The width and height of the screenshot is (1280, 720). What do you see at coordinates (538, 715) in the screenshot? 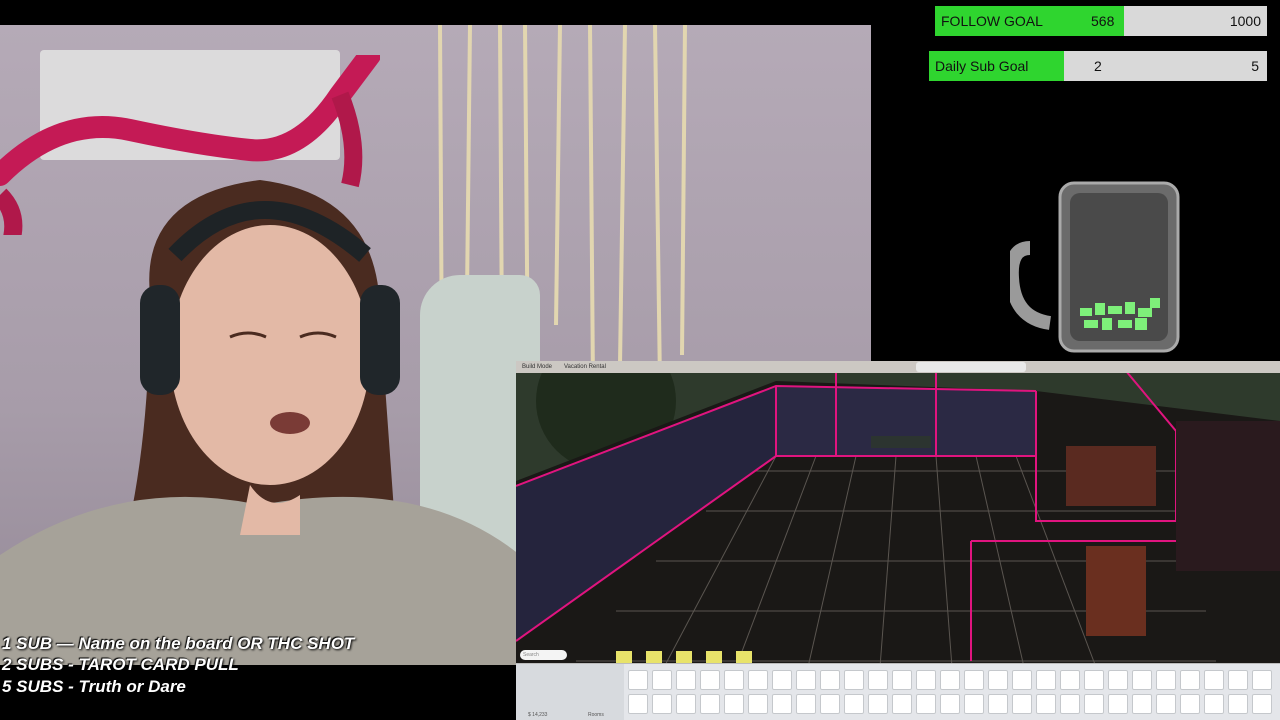
I see `household-funds-label: $ 14,233` at bounding box center [538, 715].